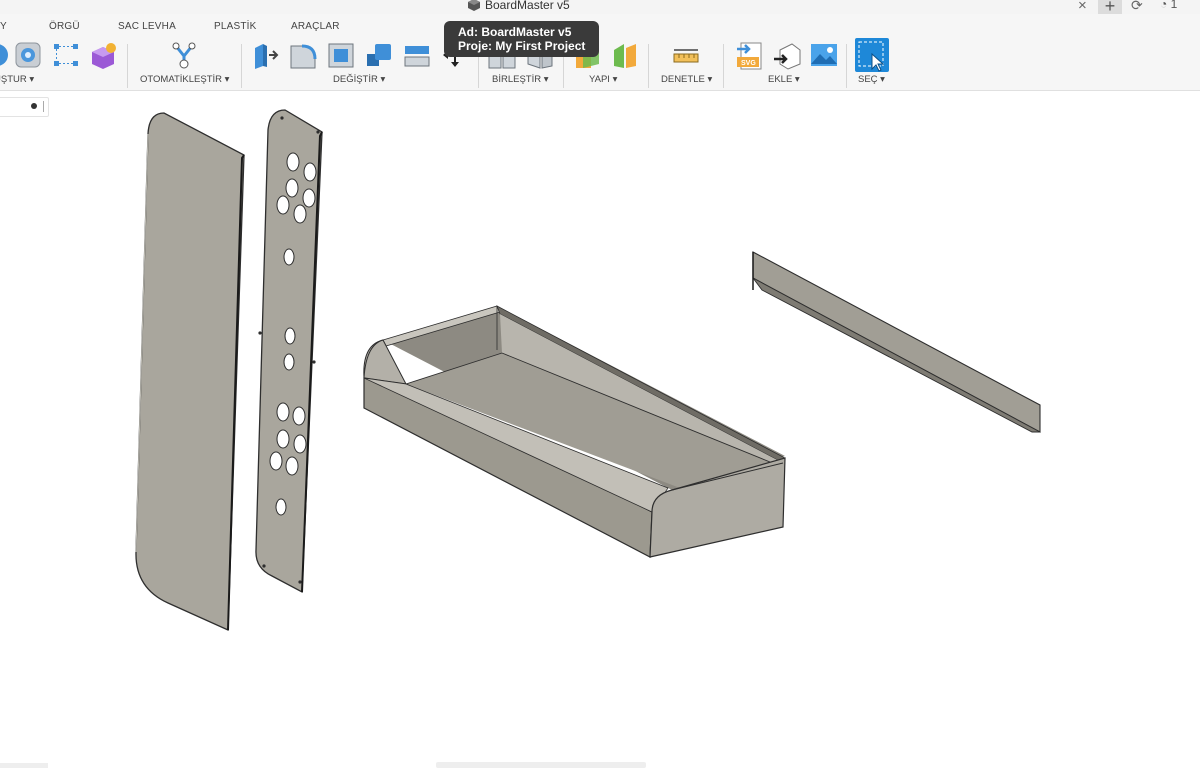  What do you see at coordinates (541, 765) in the screenshot?
I see `navigation-bar` at bounding box center [541, 765].